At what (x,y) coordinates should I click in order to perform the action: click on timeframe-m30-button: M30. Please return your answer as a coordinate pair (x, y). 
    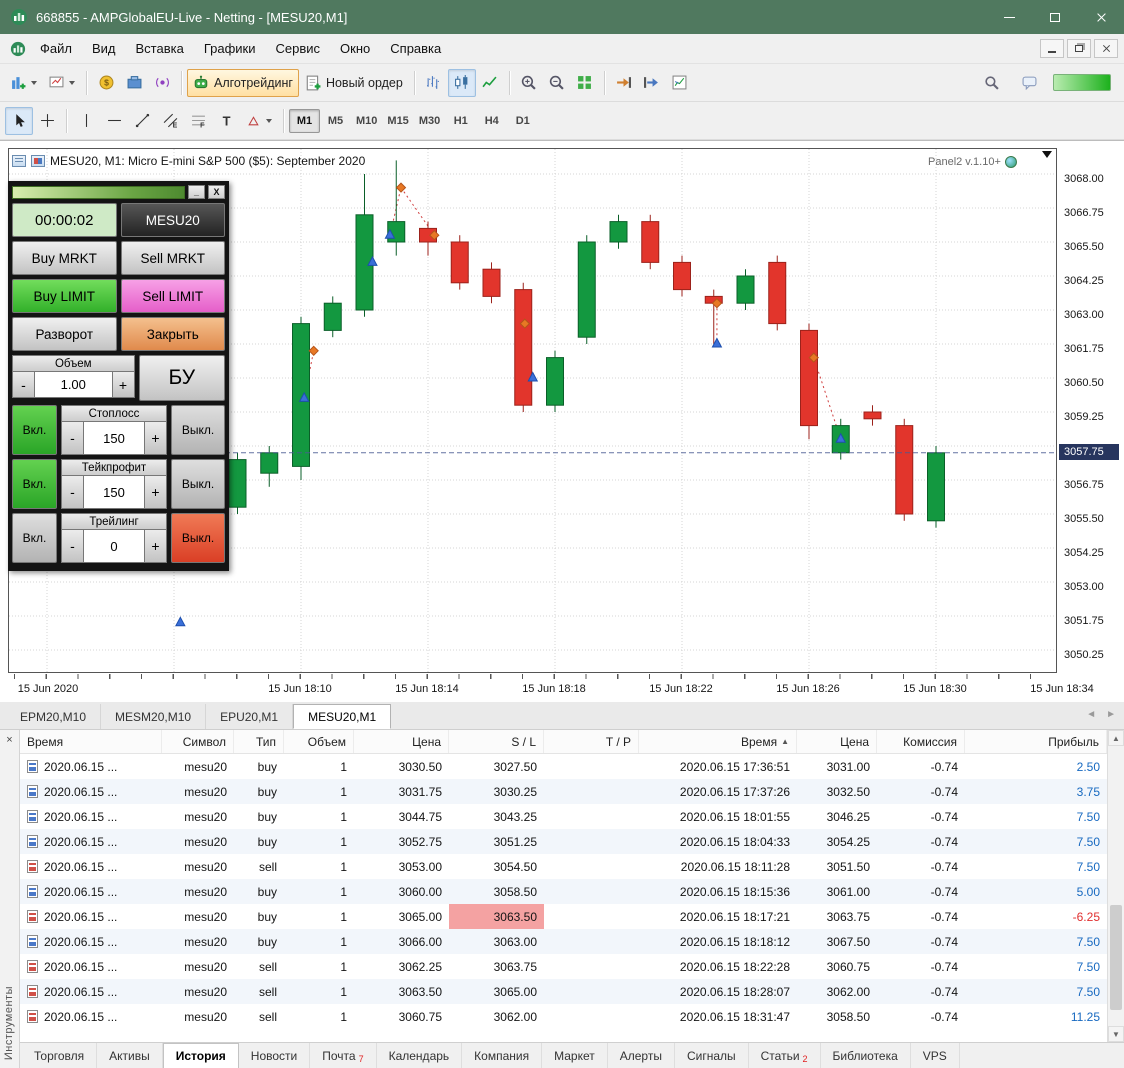
    Looking at the image, I should click on (429, 121).